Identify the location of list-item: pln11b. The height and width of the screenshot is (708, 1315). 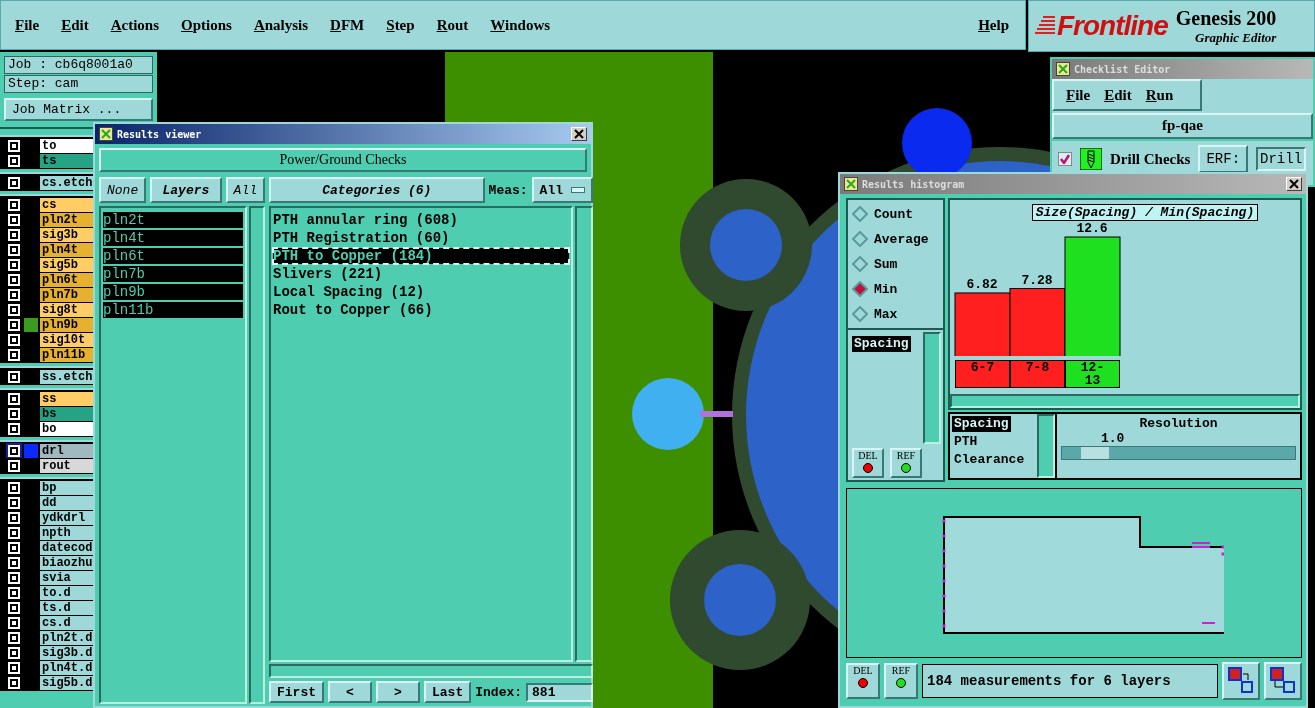
(173, 310).